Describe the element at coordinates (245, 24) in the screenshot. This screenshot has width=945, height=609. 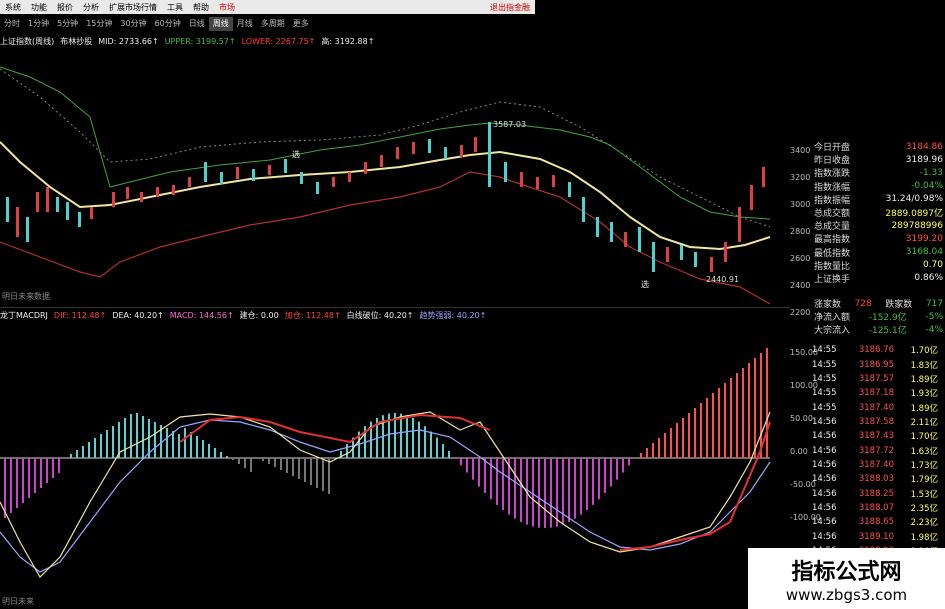
I see `tab-period-8: 月线` at that location.